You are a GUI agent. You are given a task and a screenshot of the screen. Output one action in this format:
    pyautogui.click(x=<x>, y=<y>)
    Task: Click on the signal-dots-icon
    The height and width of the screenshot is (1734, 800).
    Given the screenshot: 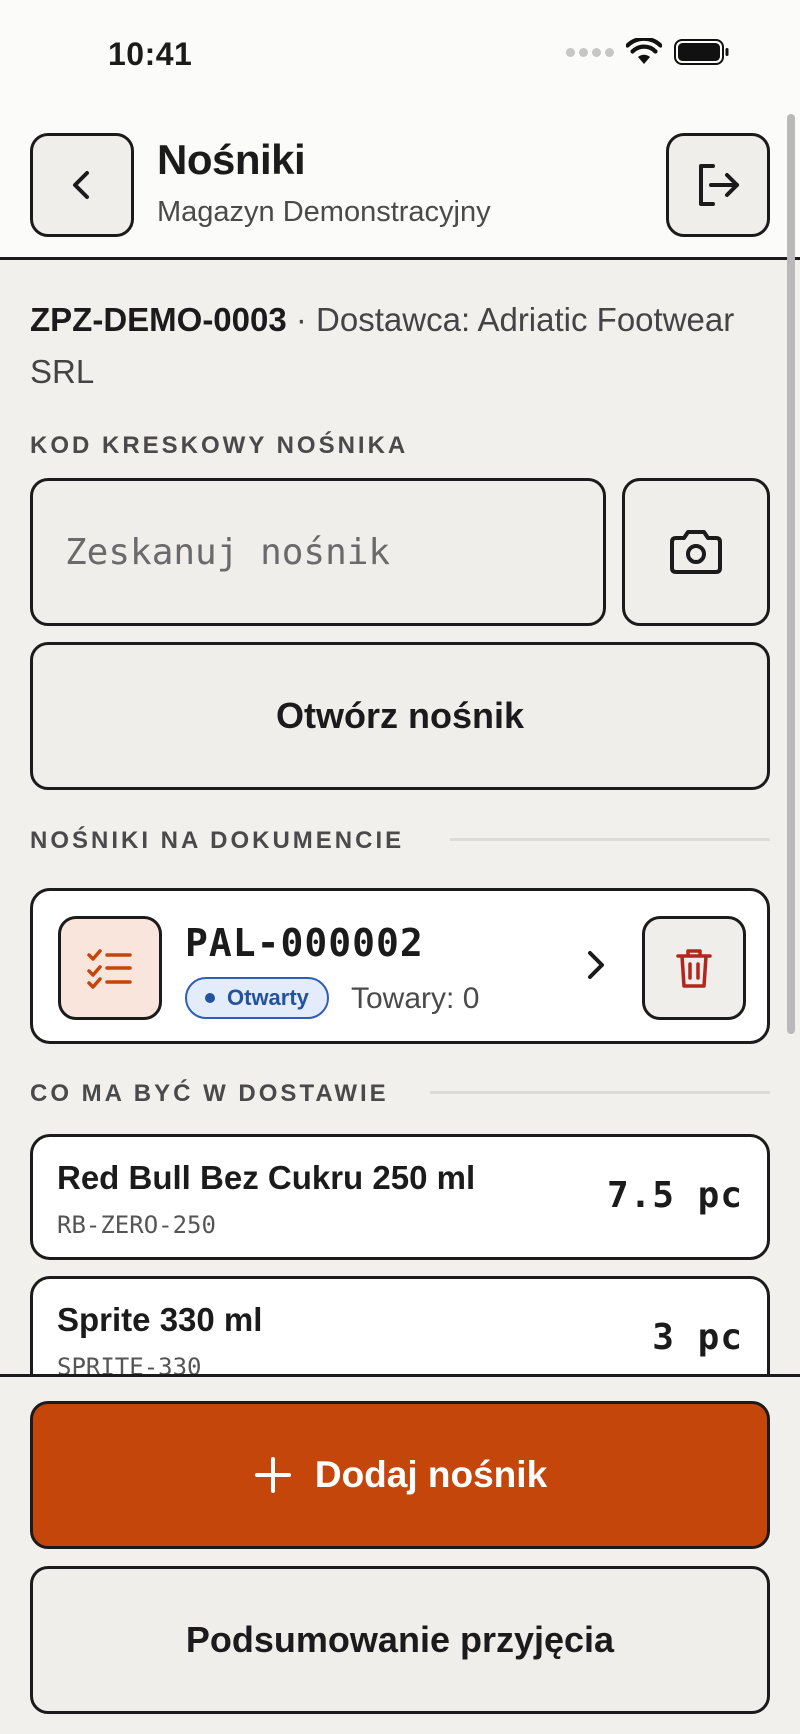 What is the action you would take?
    pyautogui.click(x=590, y=52)
    